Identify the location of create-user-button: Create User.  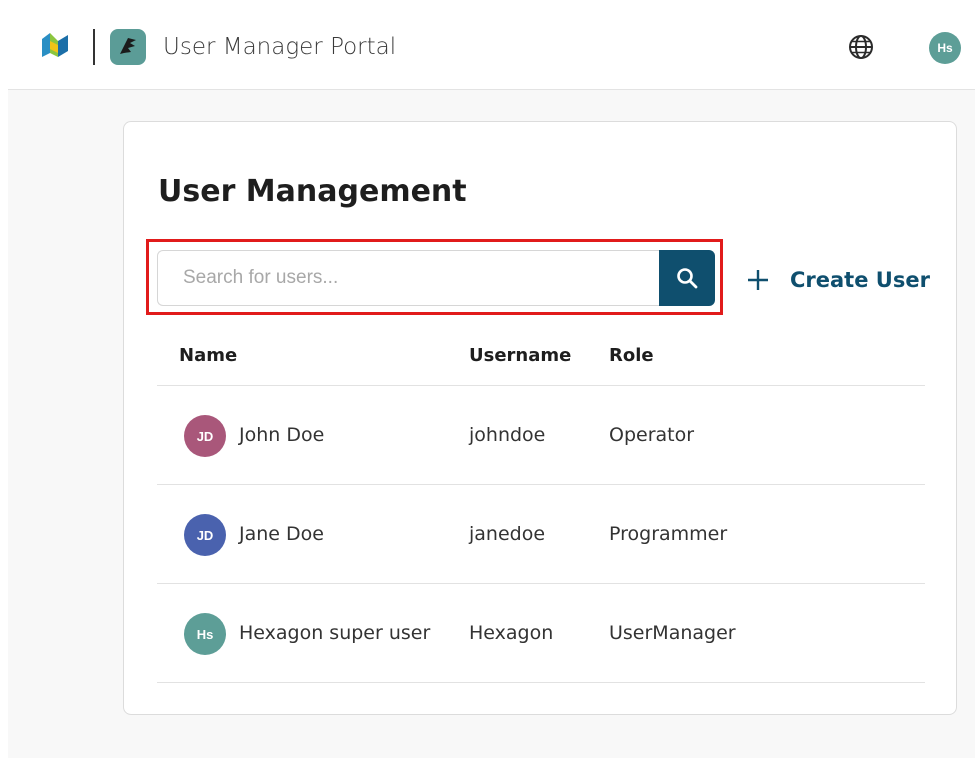
(838, 280).